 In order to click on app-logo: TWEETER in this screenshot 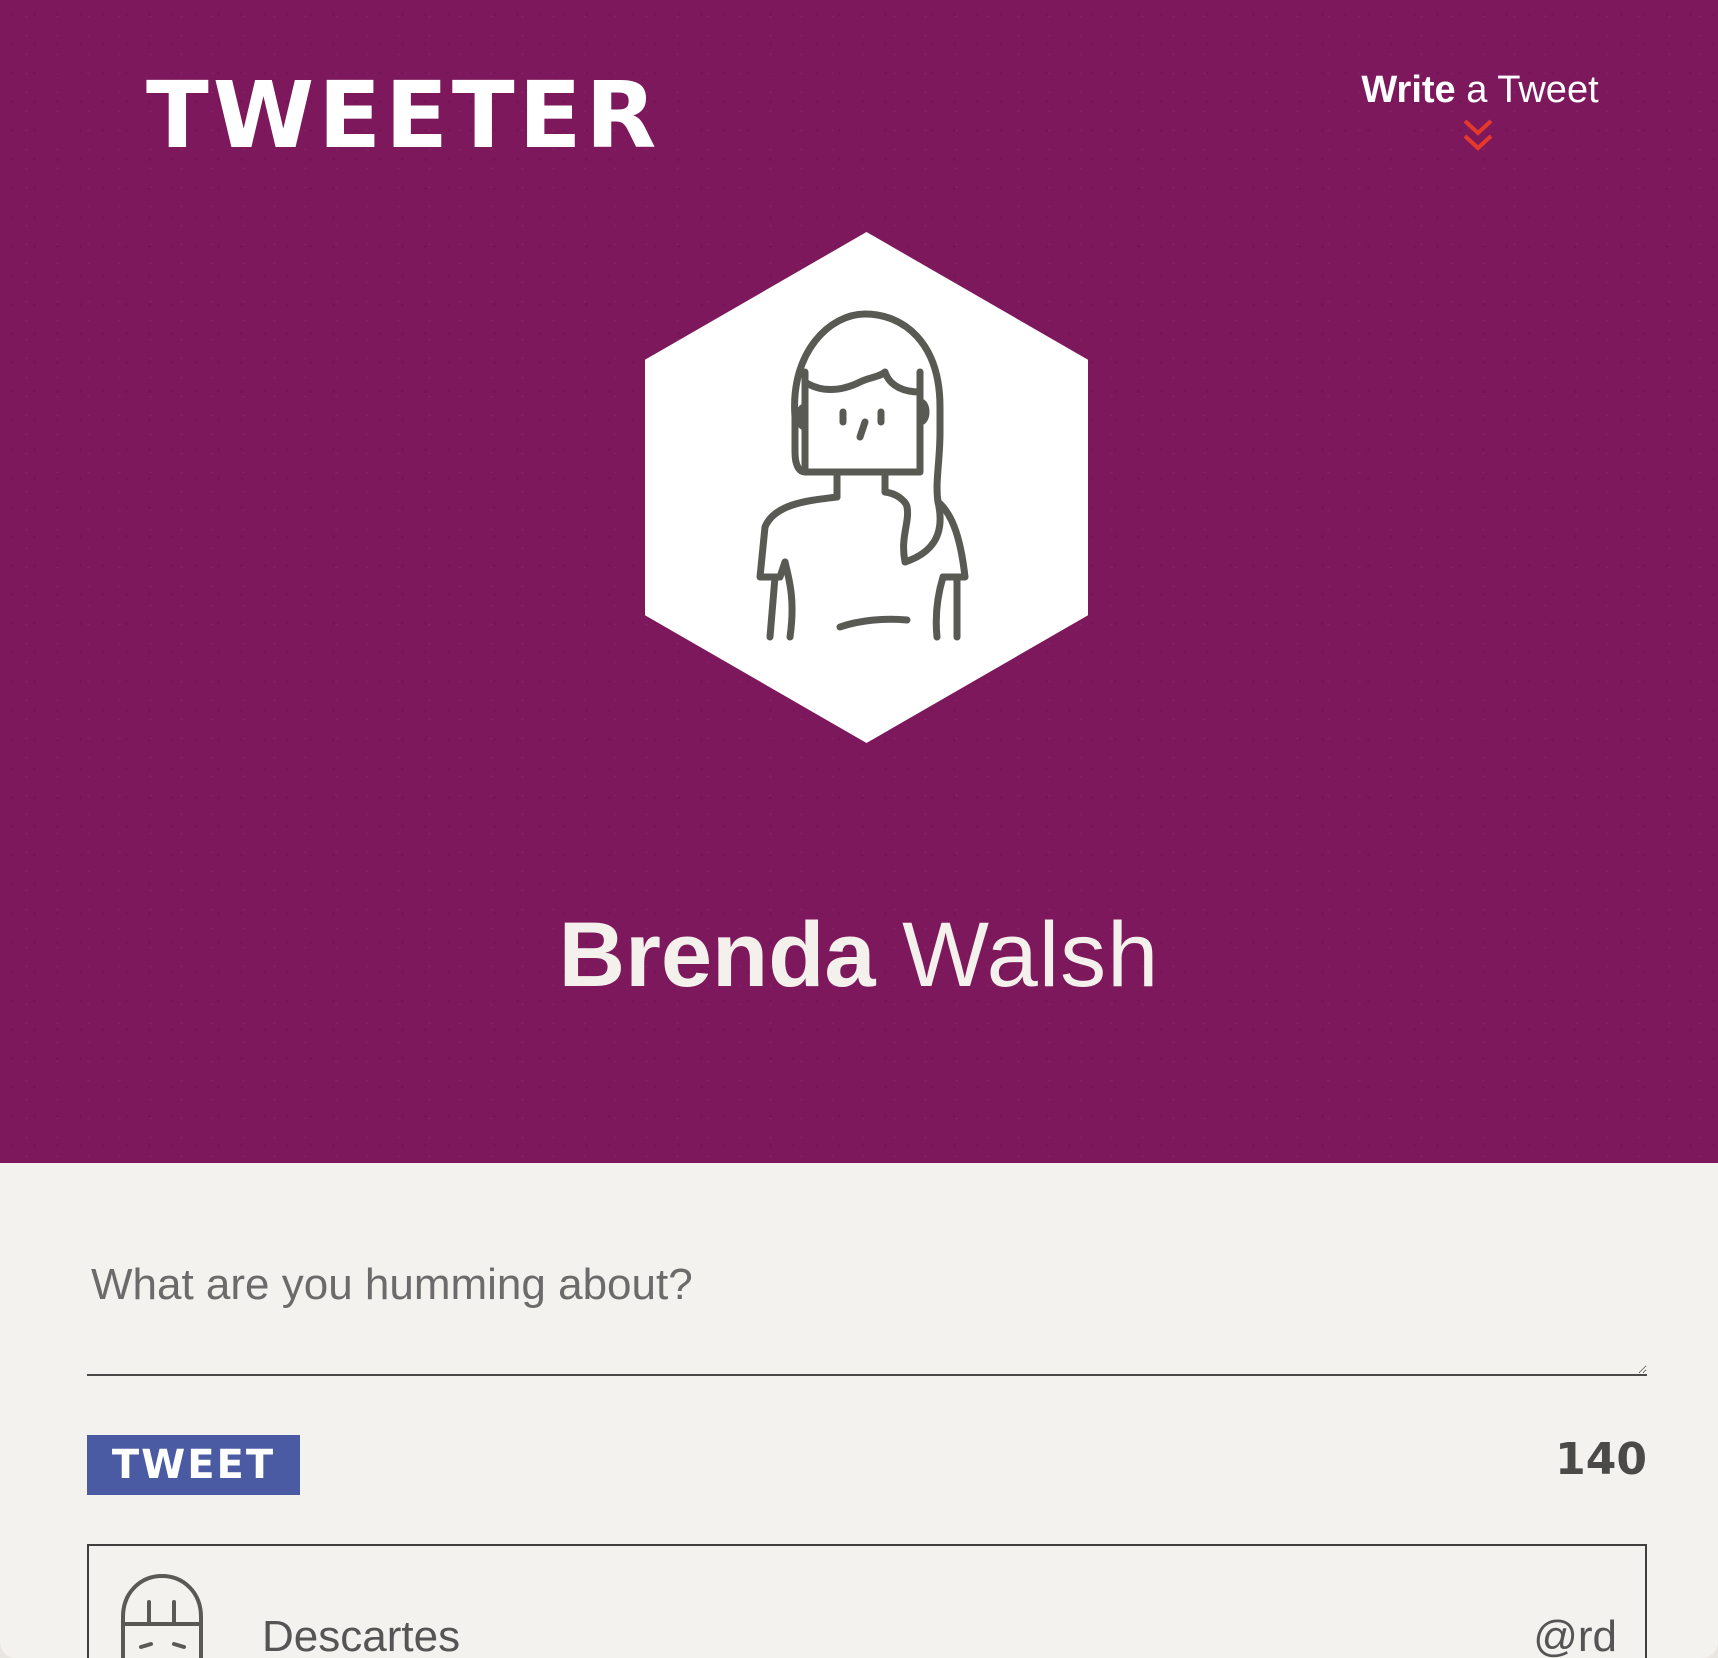, I will do `click(403, 116)`.